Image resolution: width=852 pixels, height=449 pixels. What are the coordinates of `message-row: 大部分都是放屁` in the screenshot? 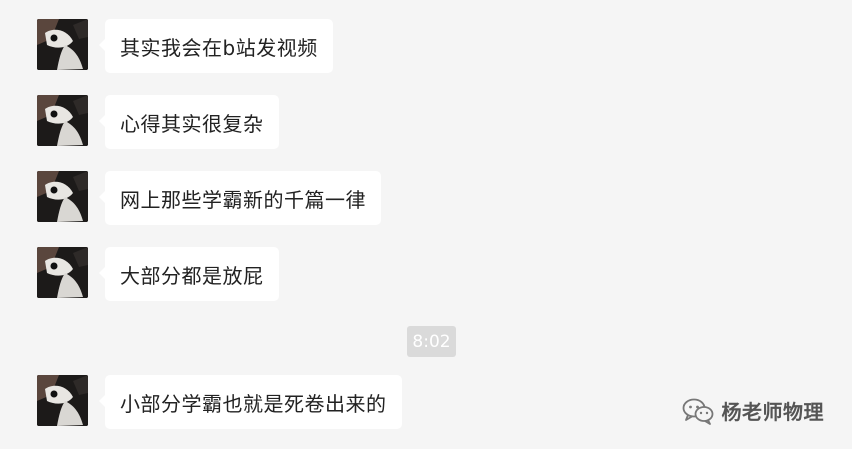 It's located at (158, 274).